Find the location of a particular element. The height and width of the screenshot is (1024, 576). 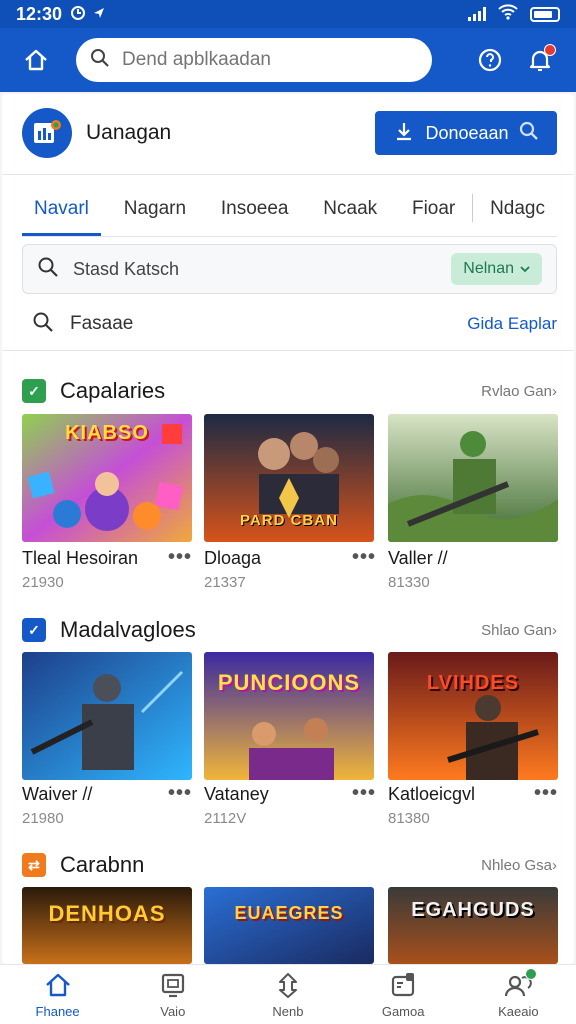

signal-icon is located at coordinates (477, 14).